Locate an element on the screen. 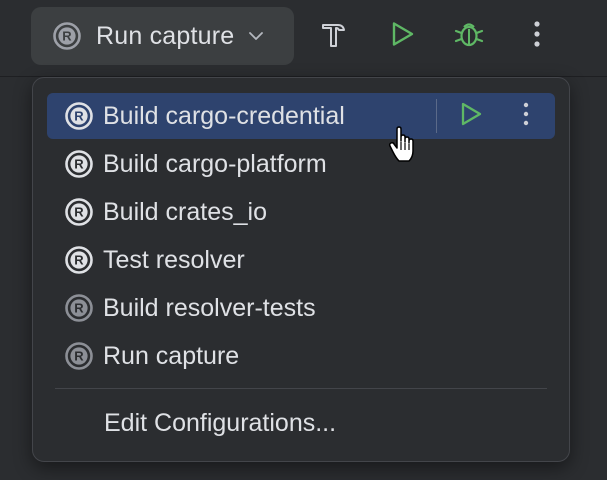 This screenshot has height=480, width=607. menu-item-run-capture: R Run capture is located at coordinates (301, 356).